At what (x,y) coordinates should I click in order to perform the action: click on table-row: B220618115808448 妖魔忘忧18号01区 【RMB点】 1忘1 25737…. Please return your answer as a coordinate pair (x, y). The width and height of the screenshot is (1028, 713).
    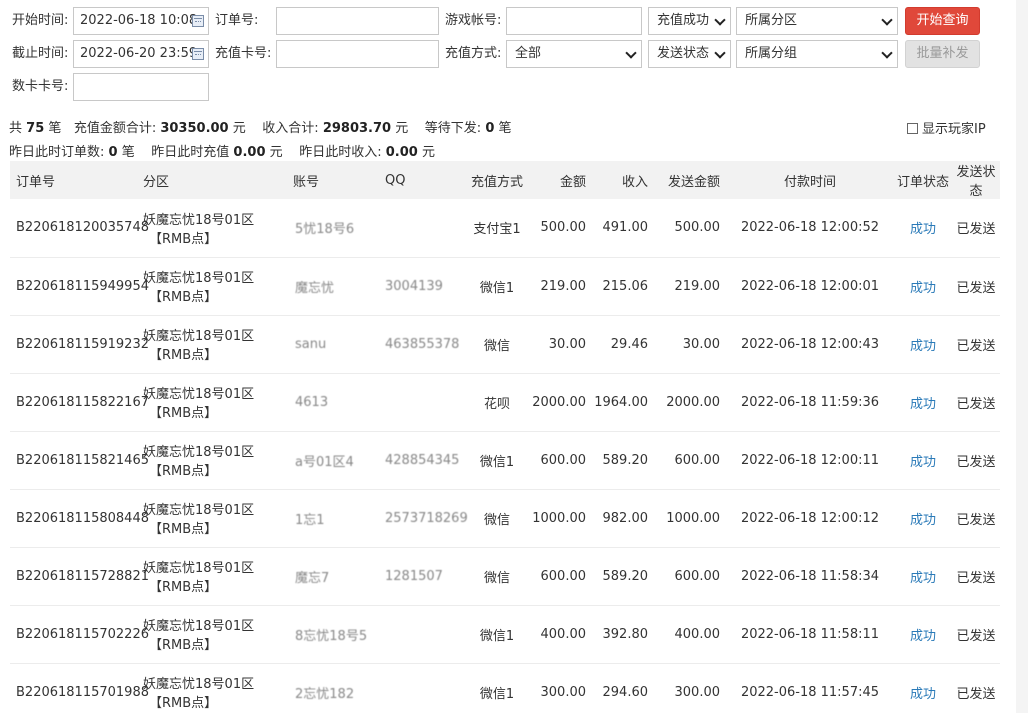
    Looking at the image, I should click on (505, 518).